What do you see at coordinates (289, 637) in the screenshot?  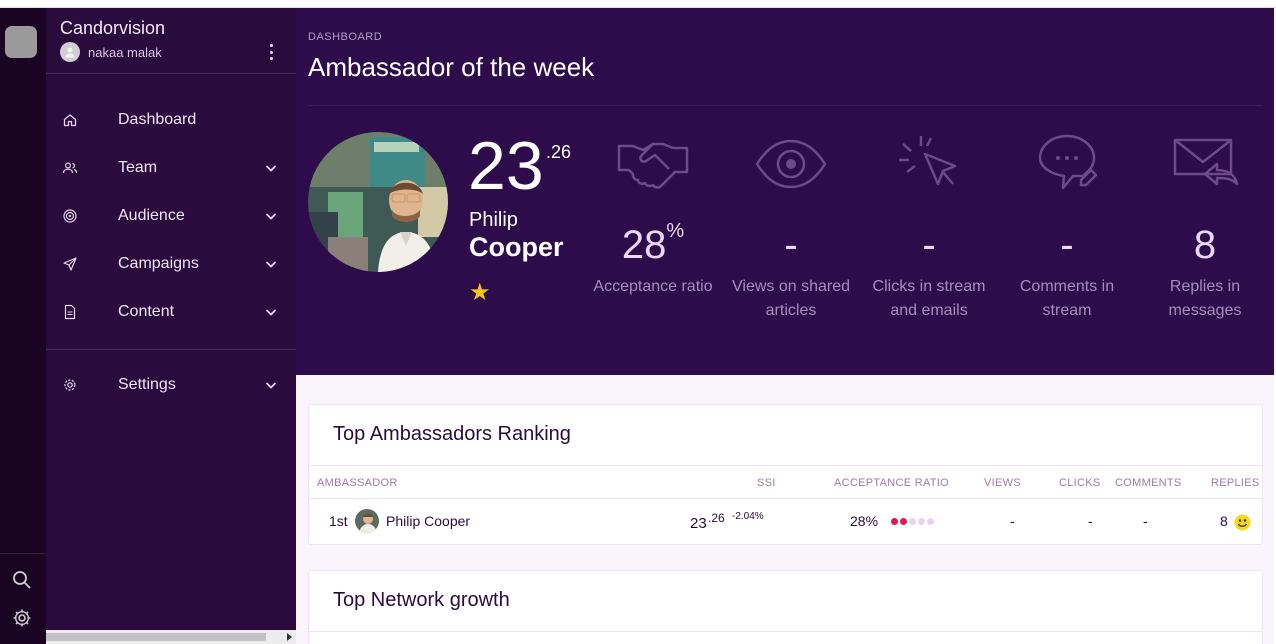 I see `scroll-right-arrow-icon` at bounding box center [289, 637].